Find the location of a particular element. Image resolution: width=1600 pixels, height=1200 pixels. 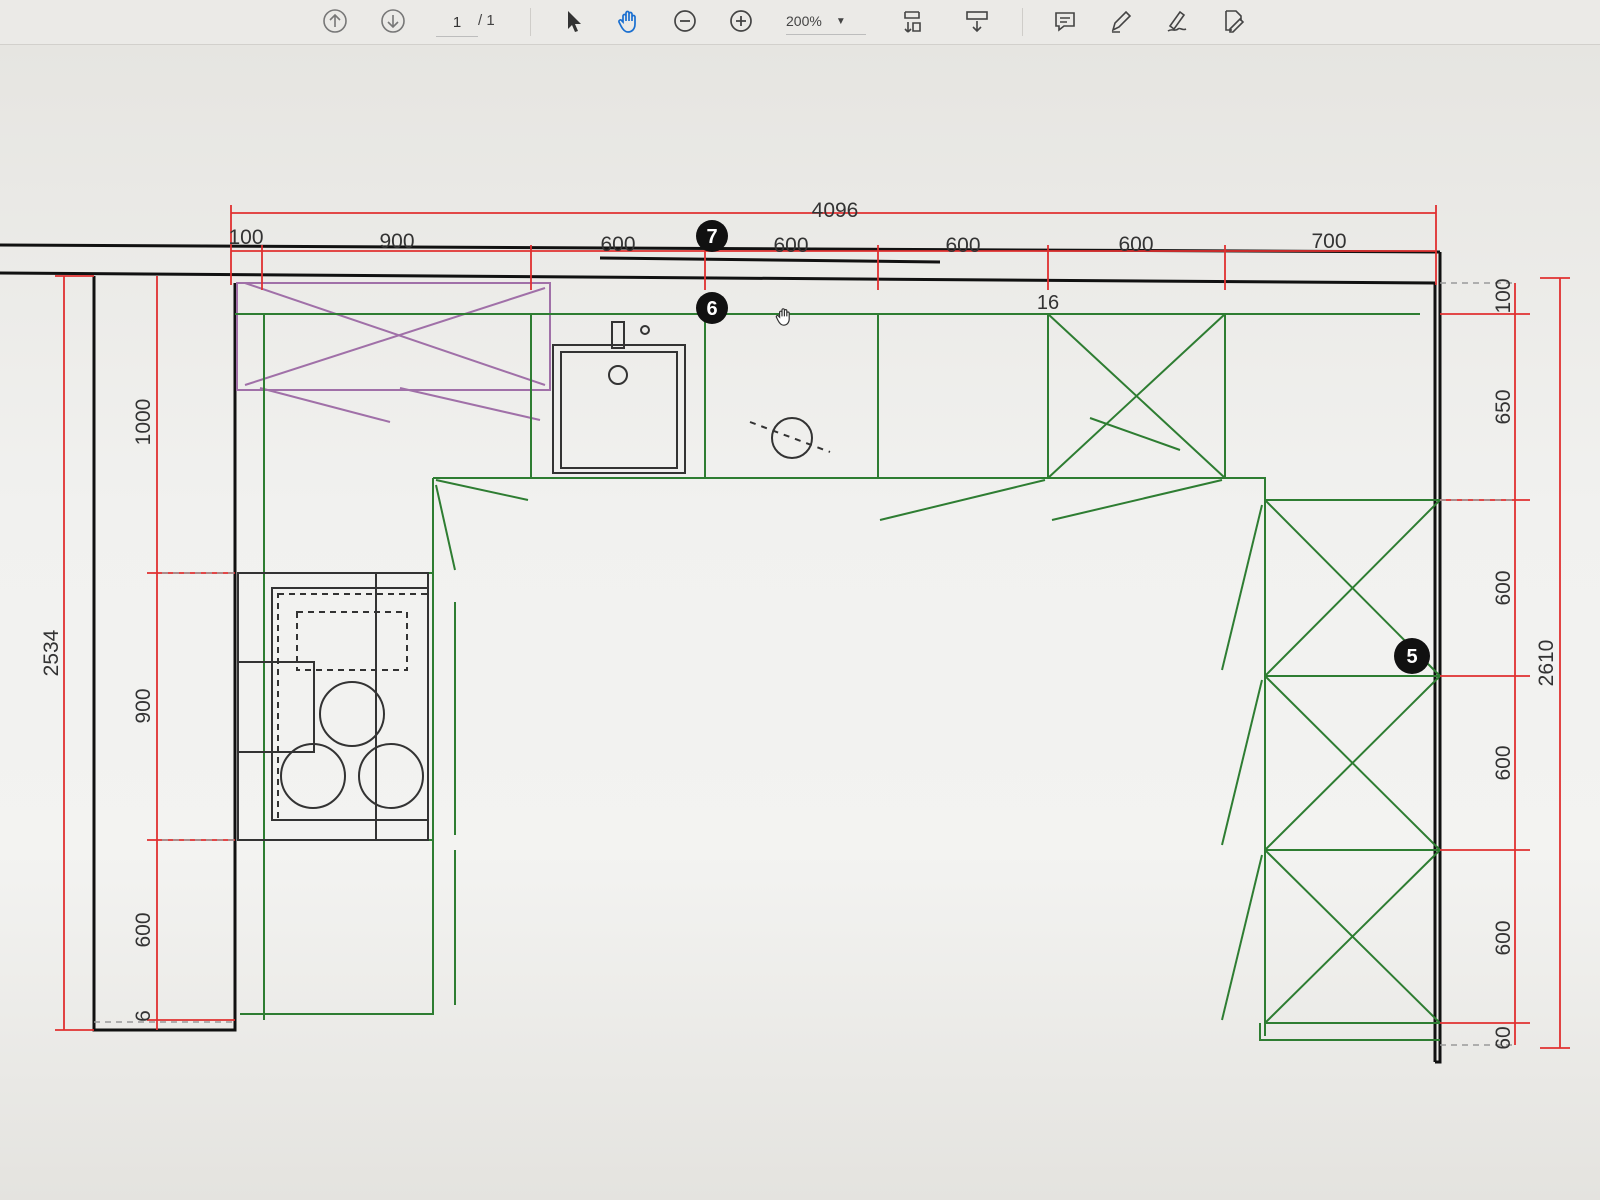

sign-icon is located at coordinates (1177, 21).